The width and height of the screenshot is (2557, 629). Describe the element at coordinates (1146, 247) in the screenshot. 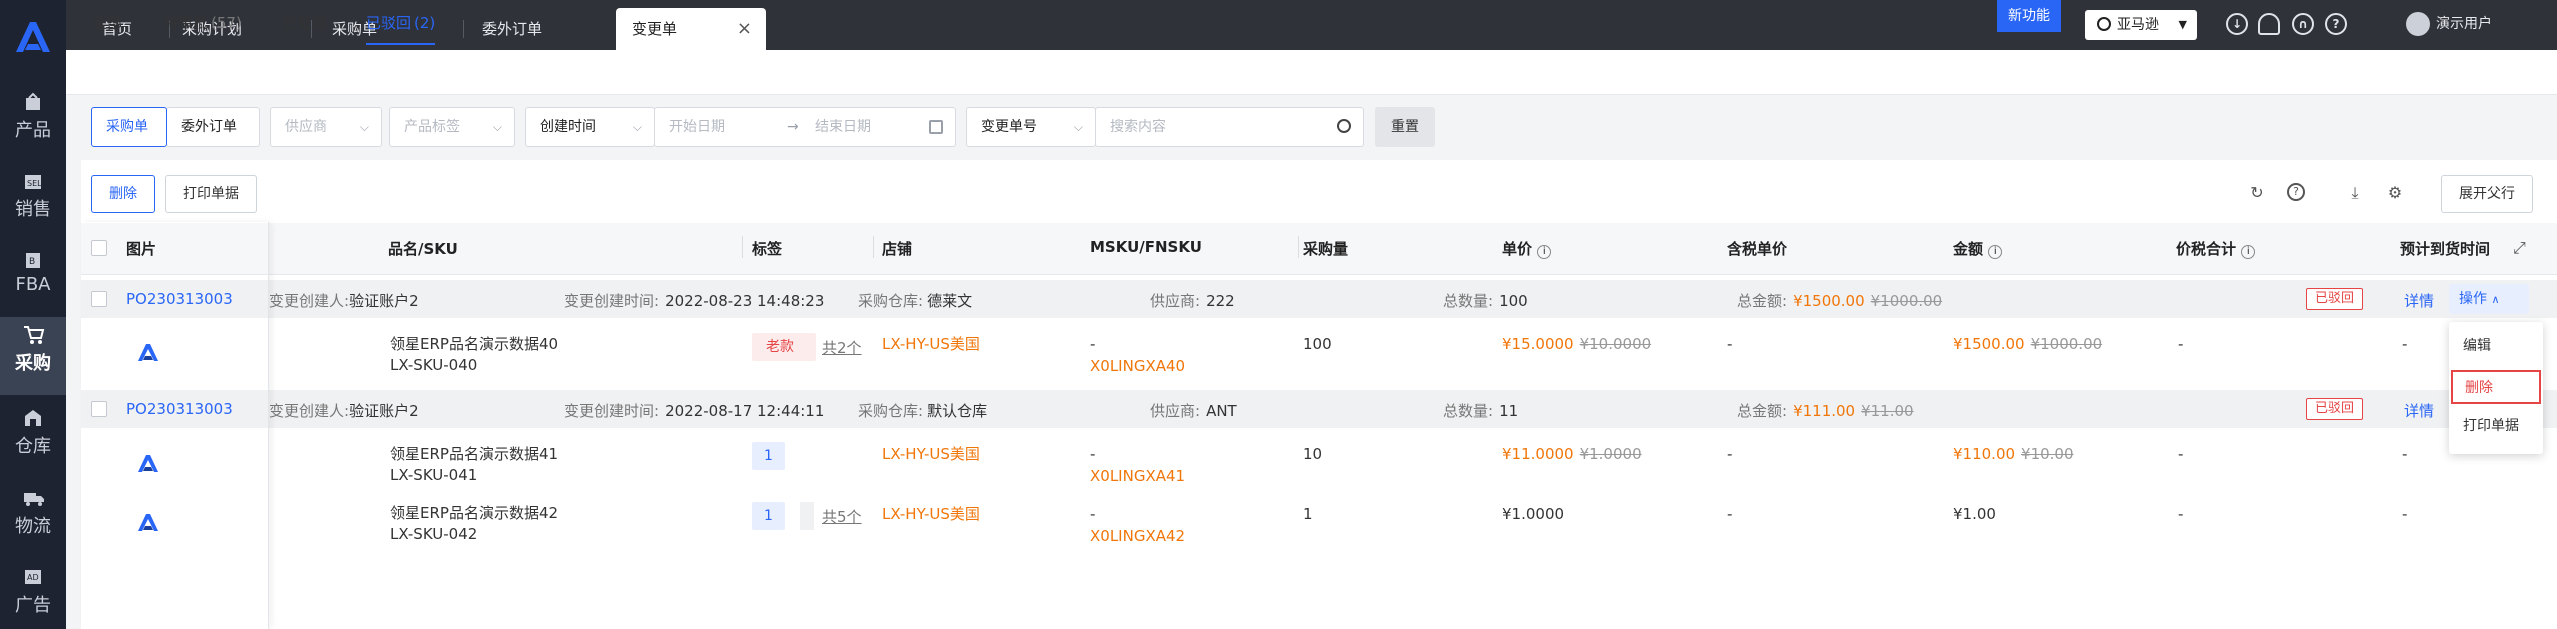

I see `column-msku: MSKU/FNSKU` at that location.